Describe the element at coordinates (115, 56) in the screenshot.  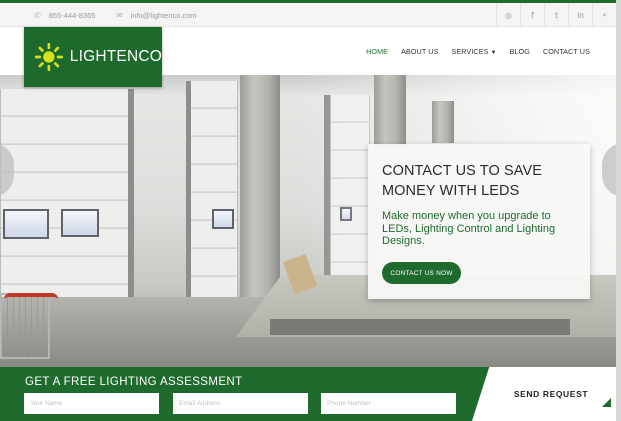
I see `logo-wordmark: LIGHTENCO` at that location.